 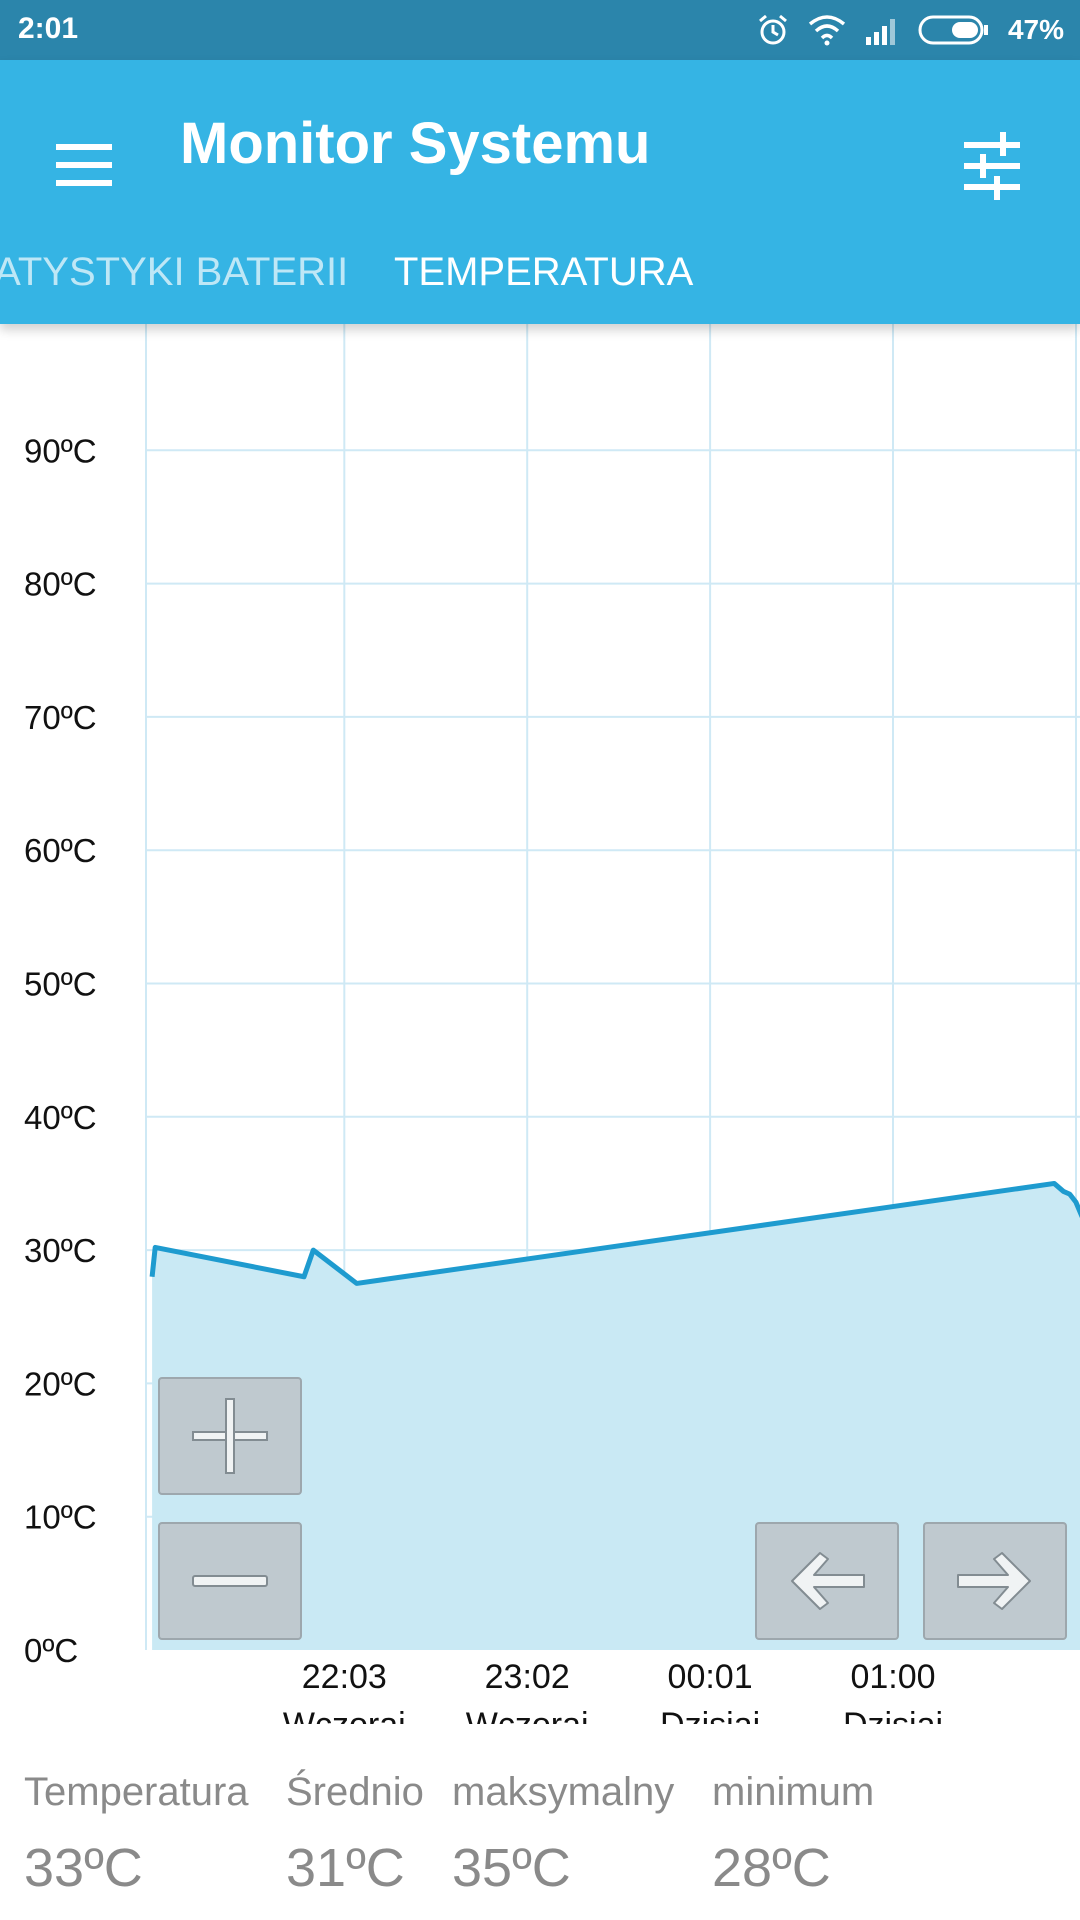 I want to click on stat-min: minimum 28ºC, so click(x=793, y=1834).